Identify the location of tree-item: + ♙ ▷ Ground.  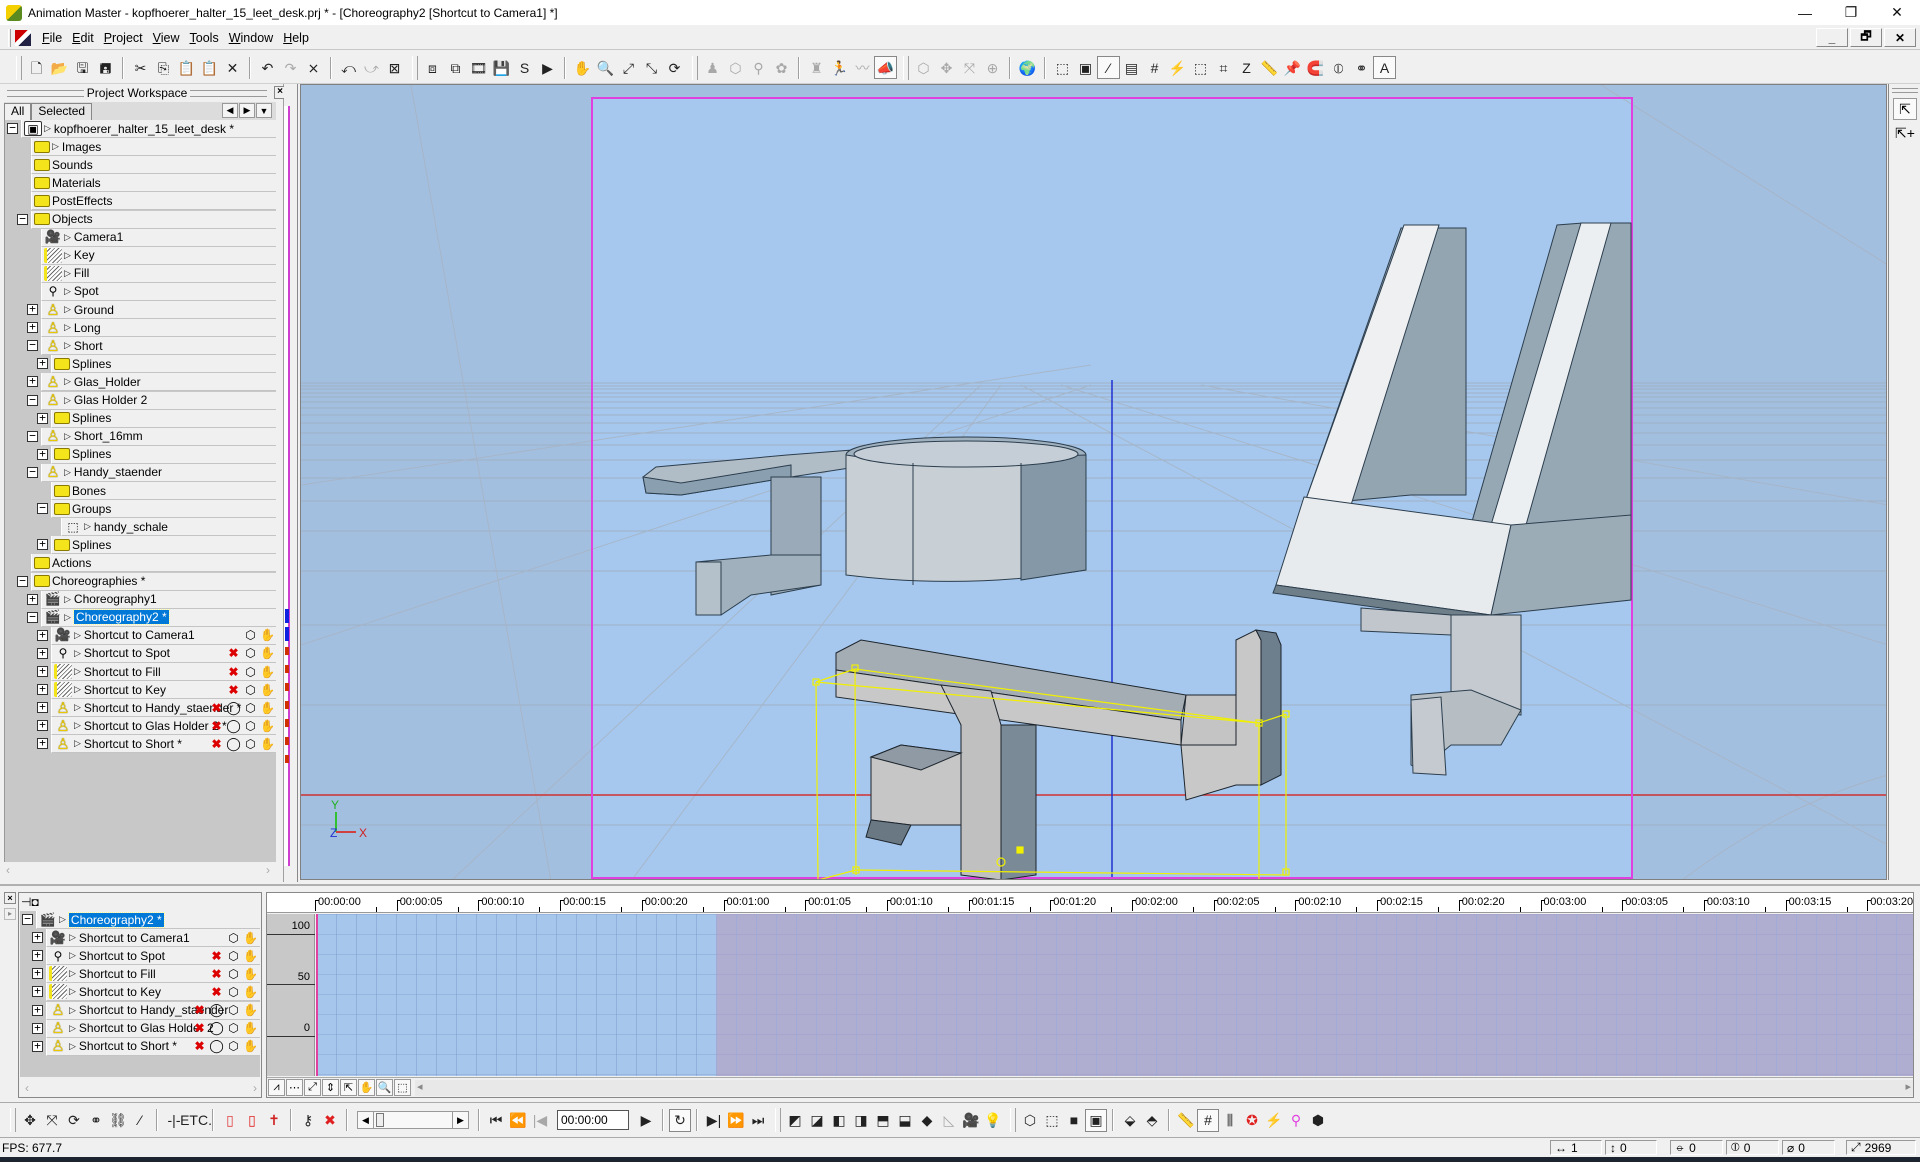
(140, 310).